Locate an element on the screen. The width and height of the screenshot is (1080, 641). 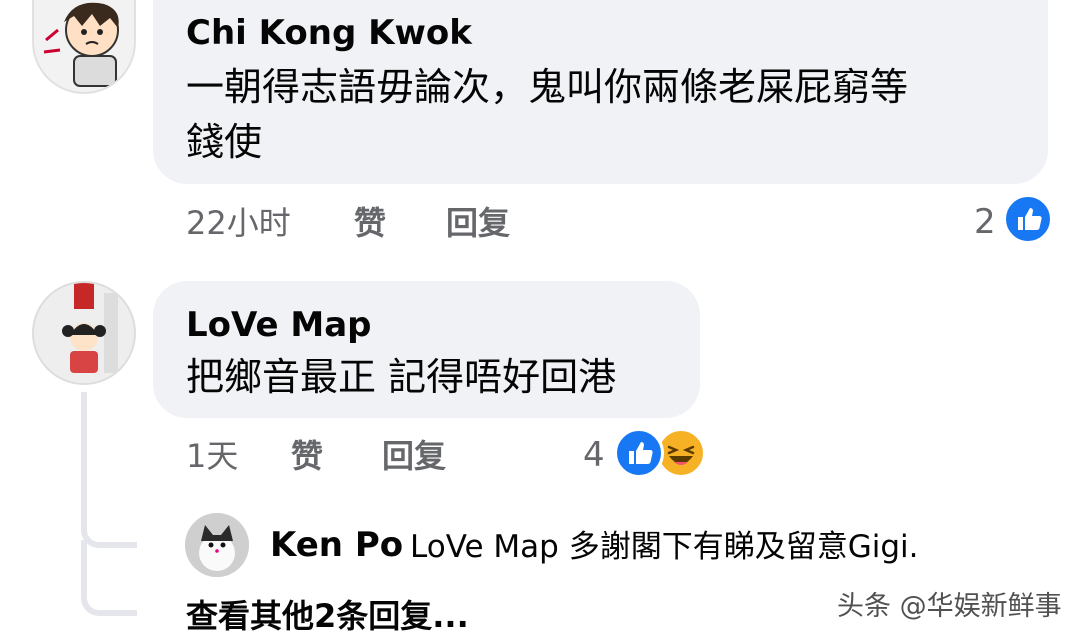
avatar-chi-kong-kwok is located at coordinates (84, 47).